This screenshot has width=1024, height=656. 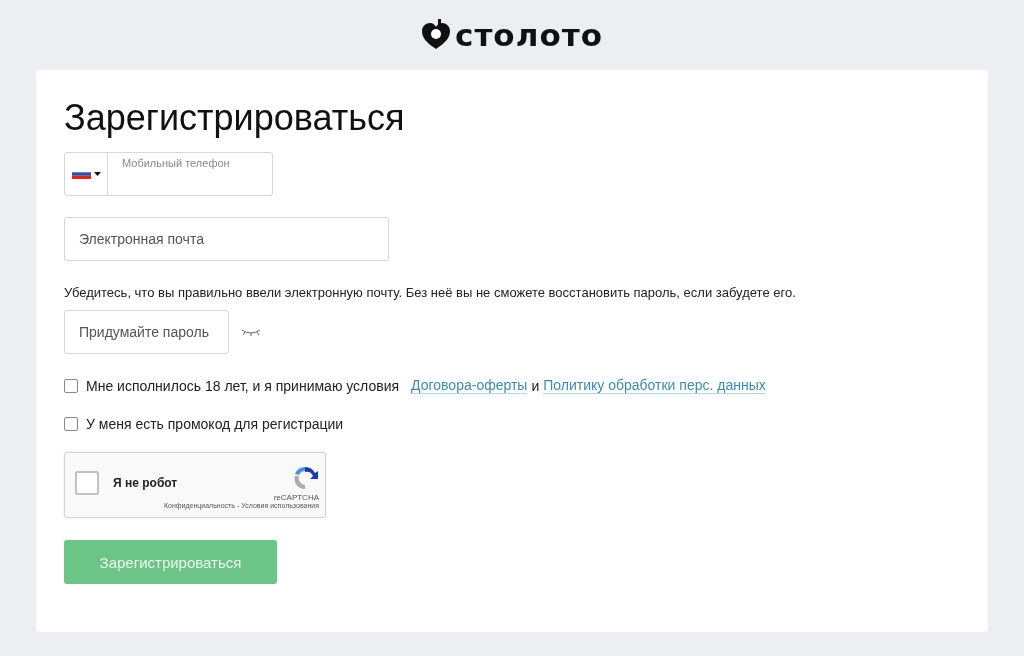 I want to click on agreement-label: Мне исполнилось 18 лет, и я принимаю условия, so click(x=243, y=385).